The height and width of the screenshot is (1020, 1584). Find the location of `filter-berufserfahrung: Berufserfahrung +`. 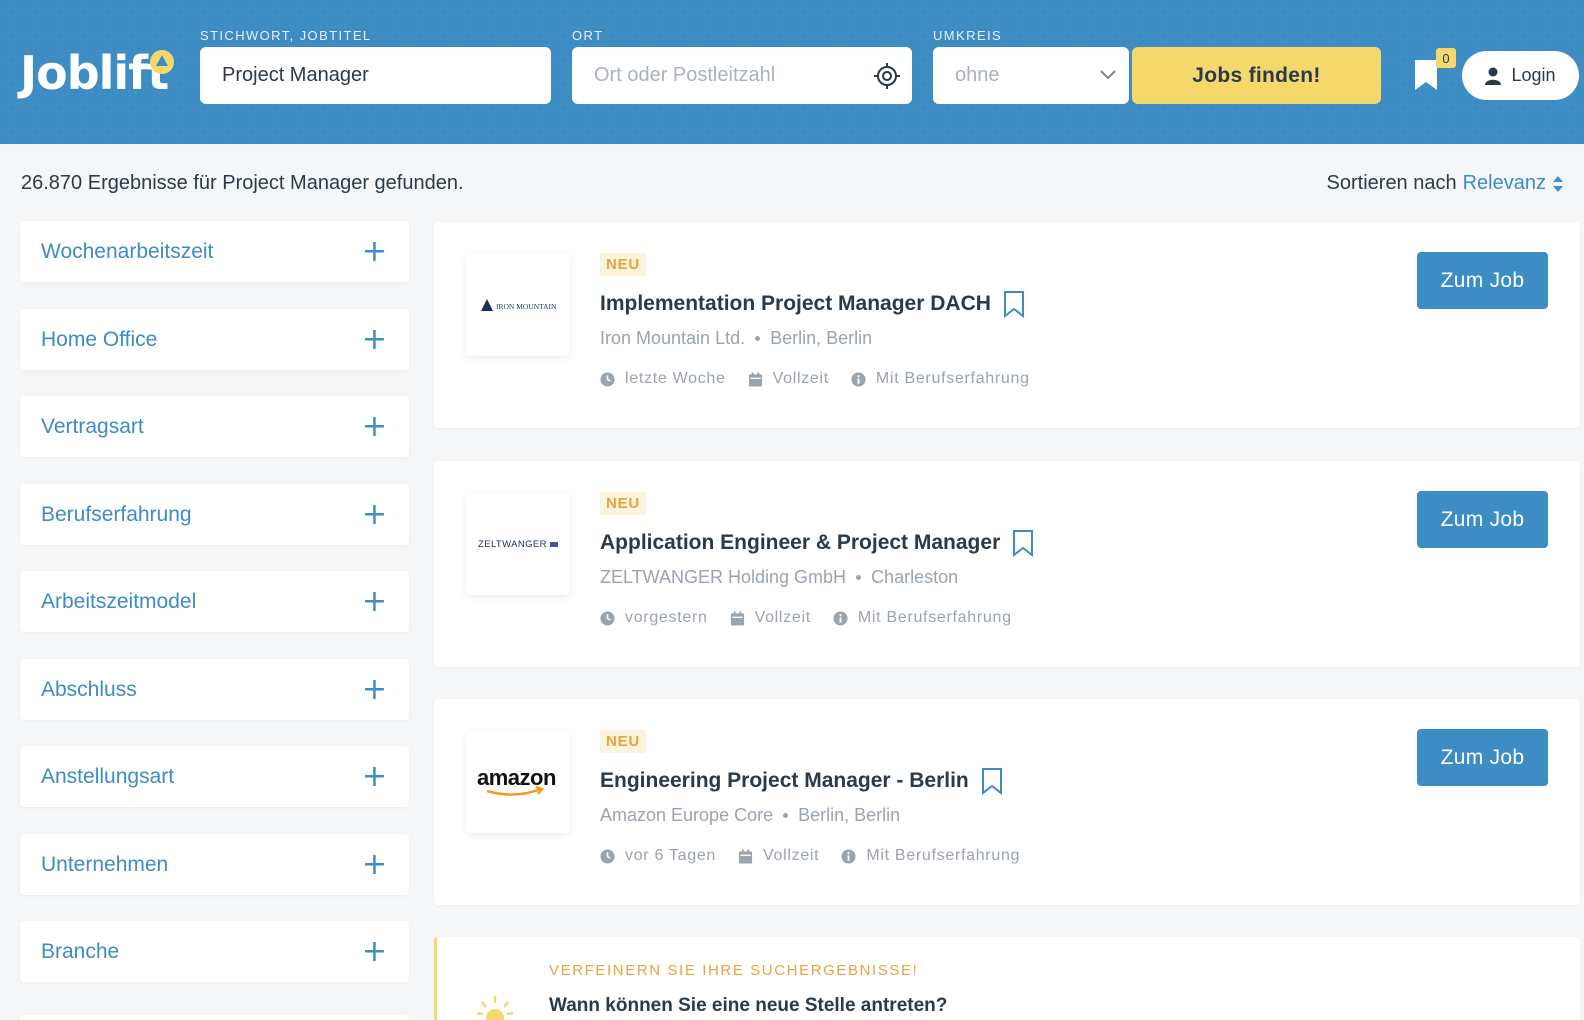

filter-berufserfahrung: Berufserfahrung + is located at coordinates (214, 514).